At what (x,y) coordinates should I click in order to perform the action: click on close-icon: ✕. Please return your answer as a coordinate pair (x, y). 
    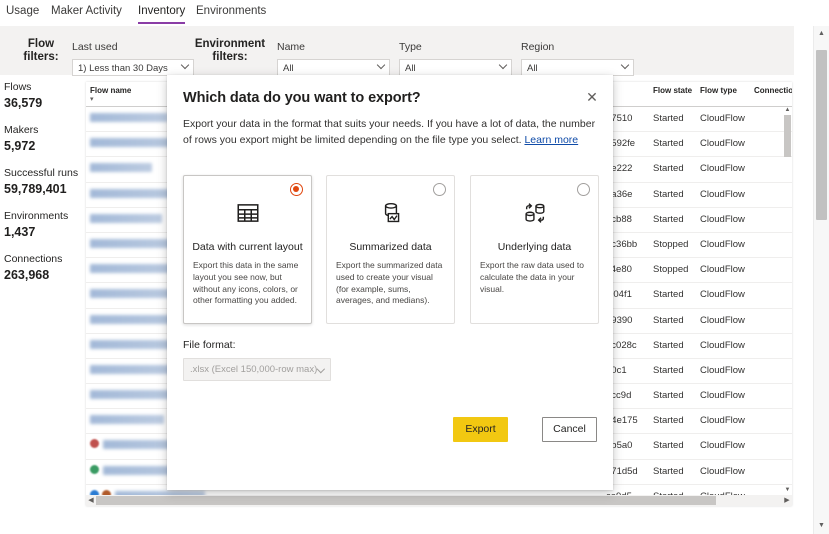
    Looking at the image, I should click on (592, 97).